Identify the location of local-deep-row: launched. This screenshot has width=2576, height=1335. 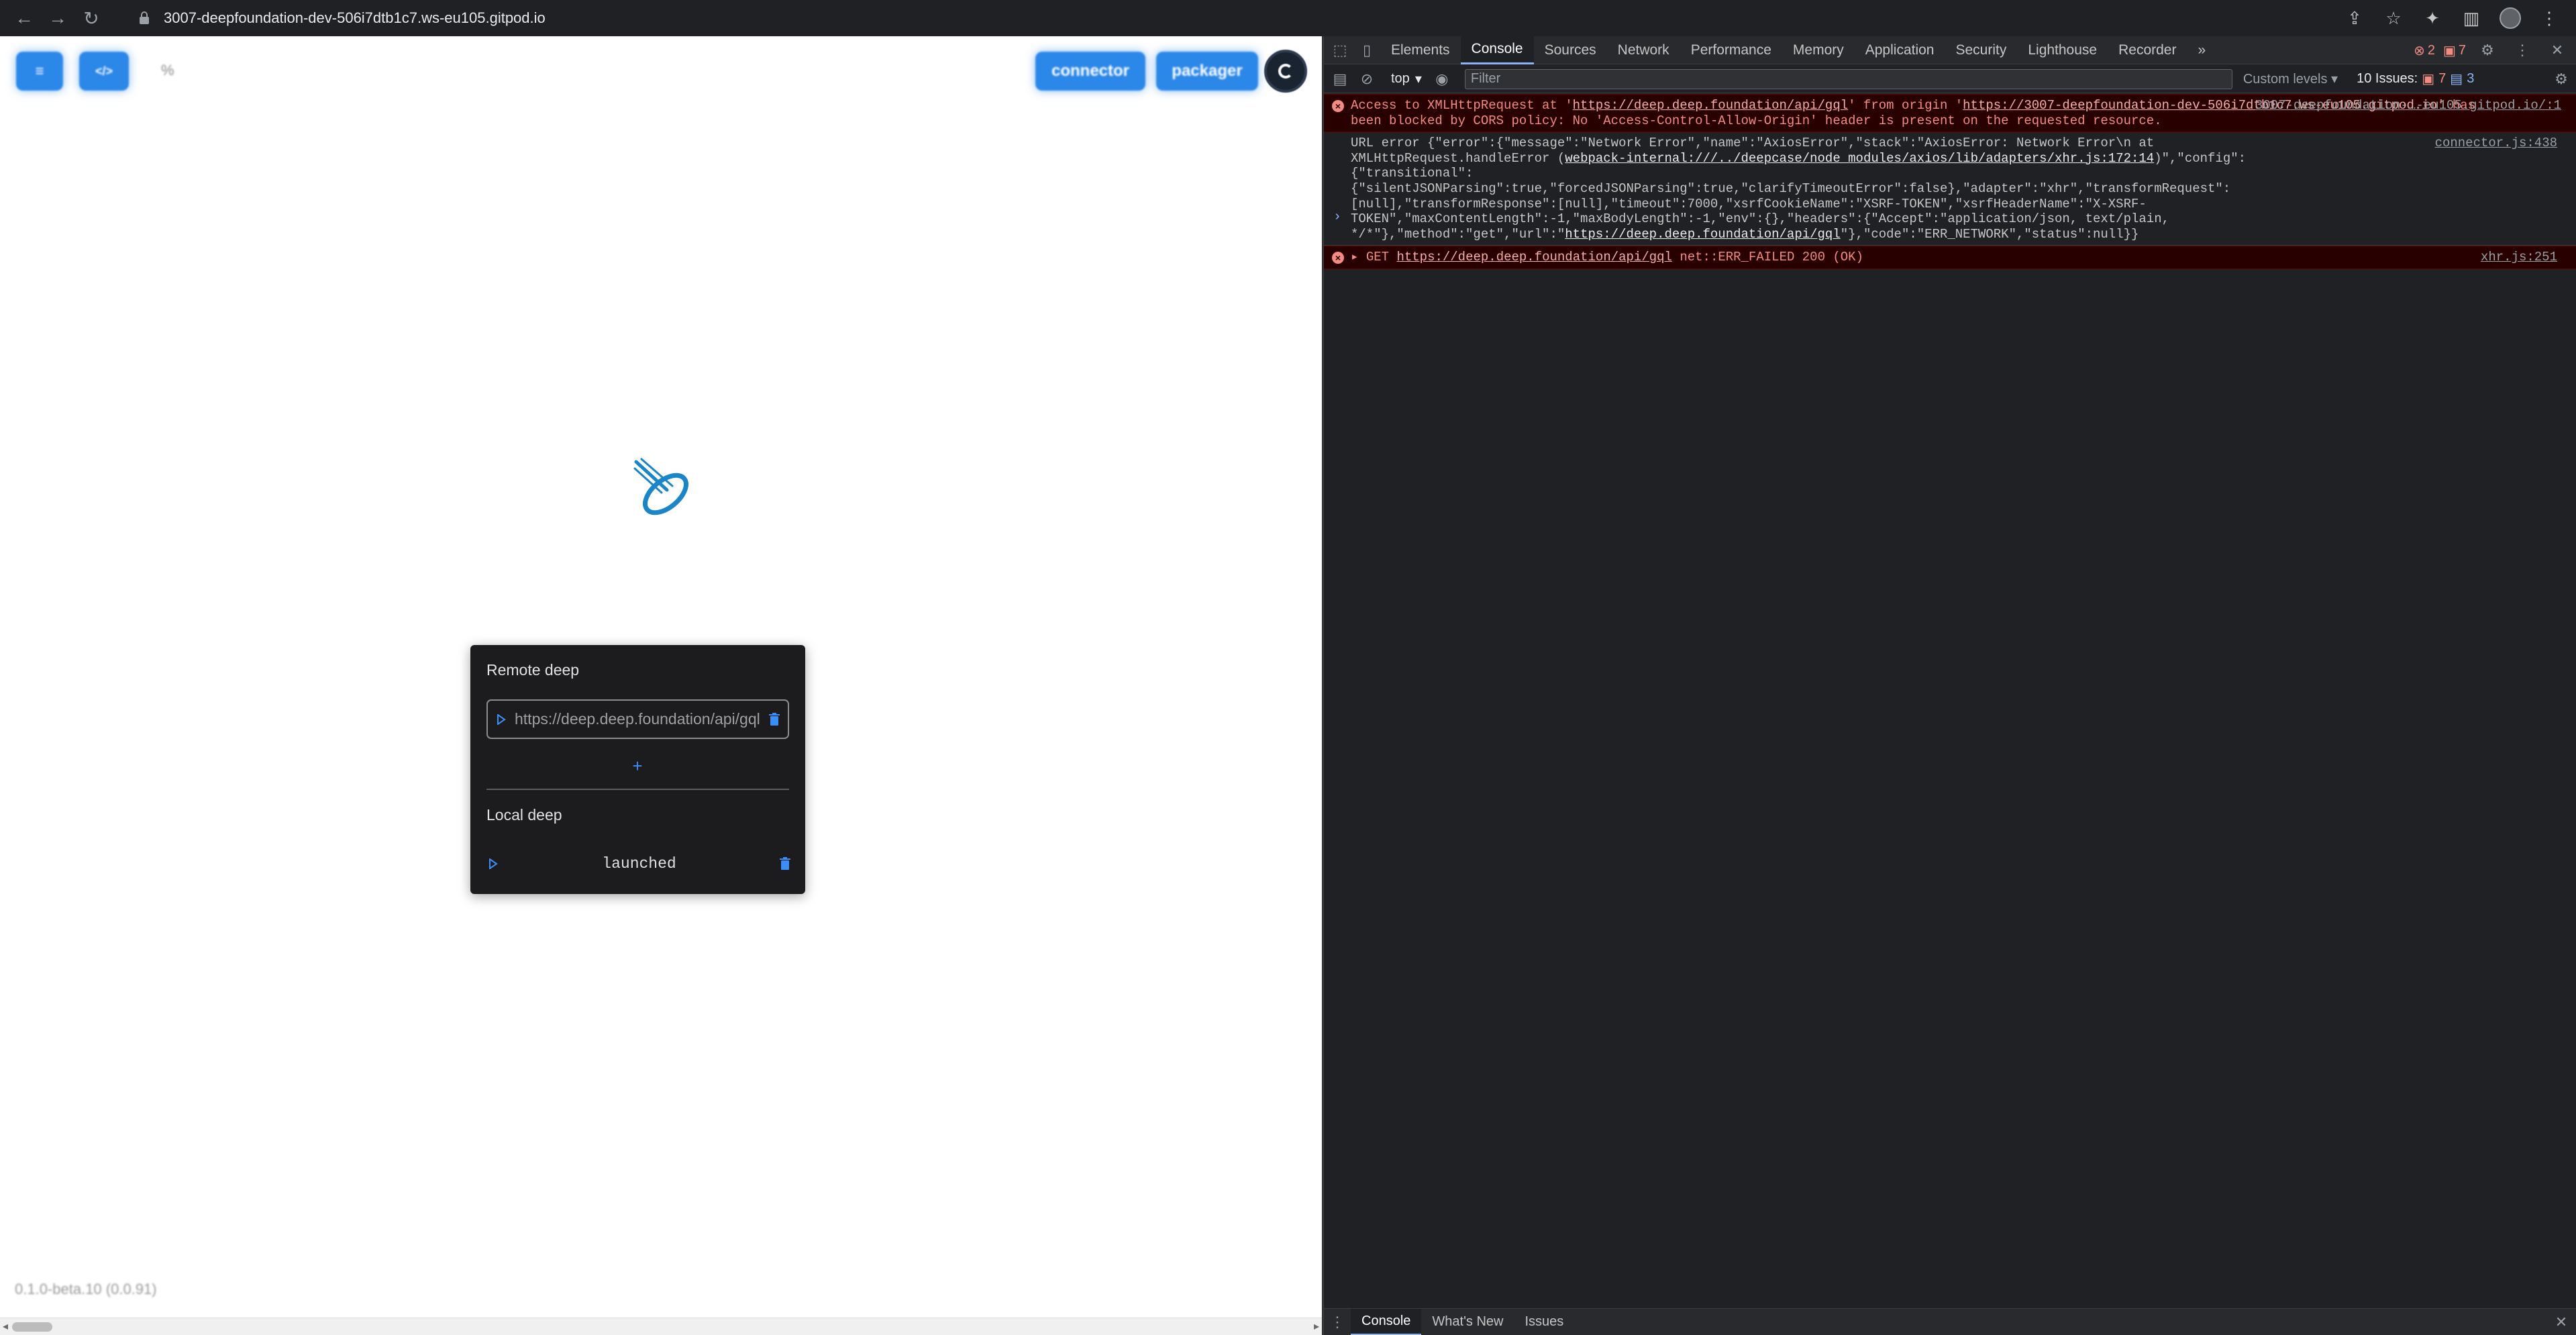
(639, 864).